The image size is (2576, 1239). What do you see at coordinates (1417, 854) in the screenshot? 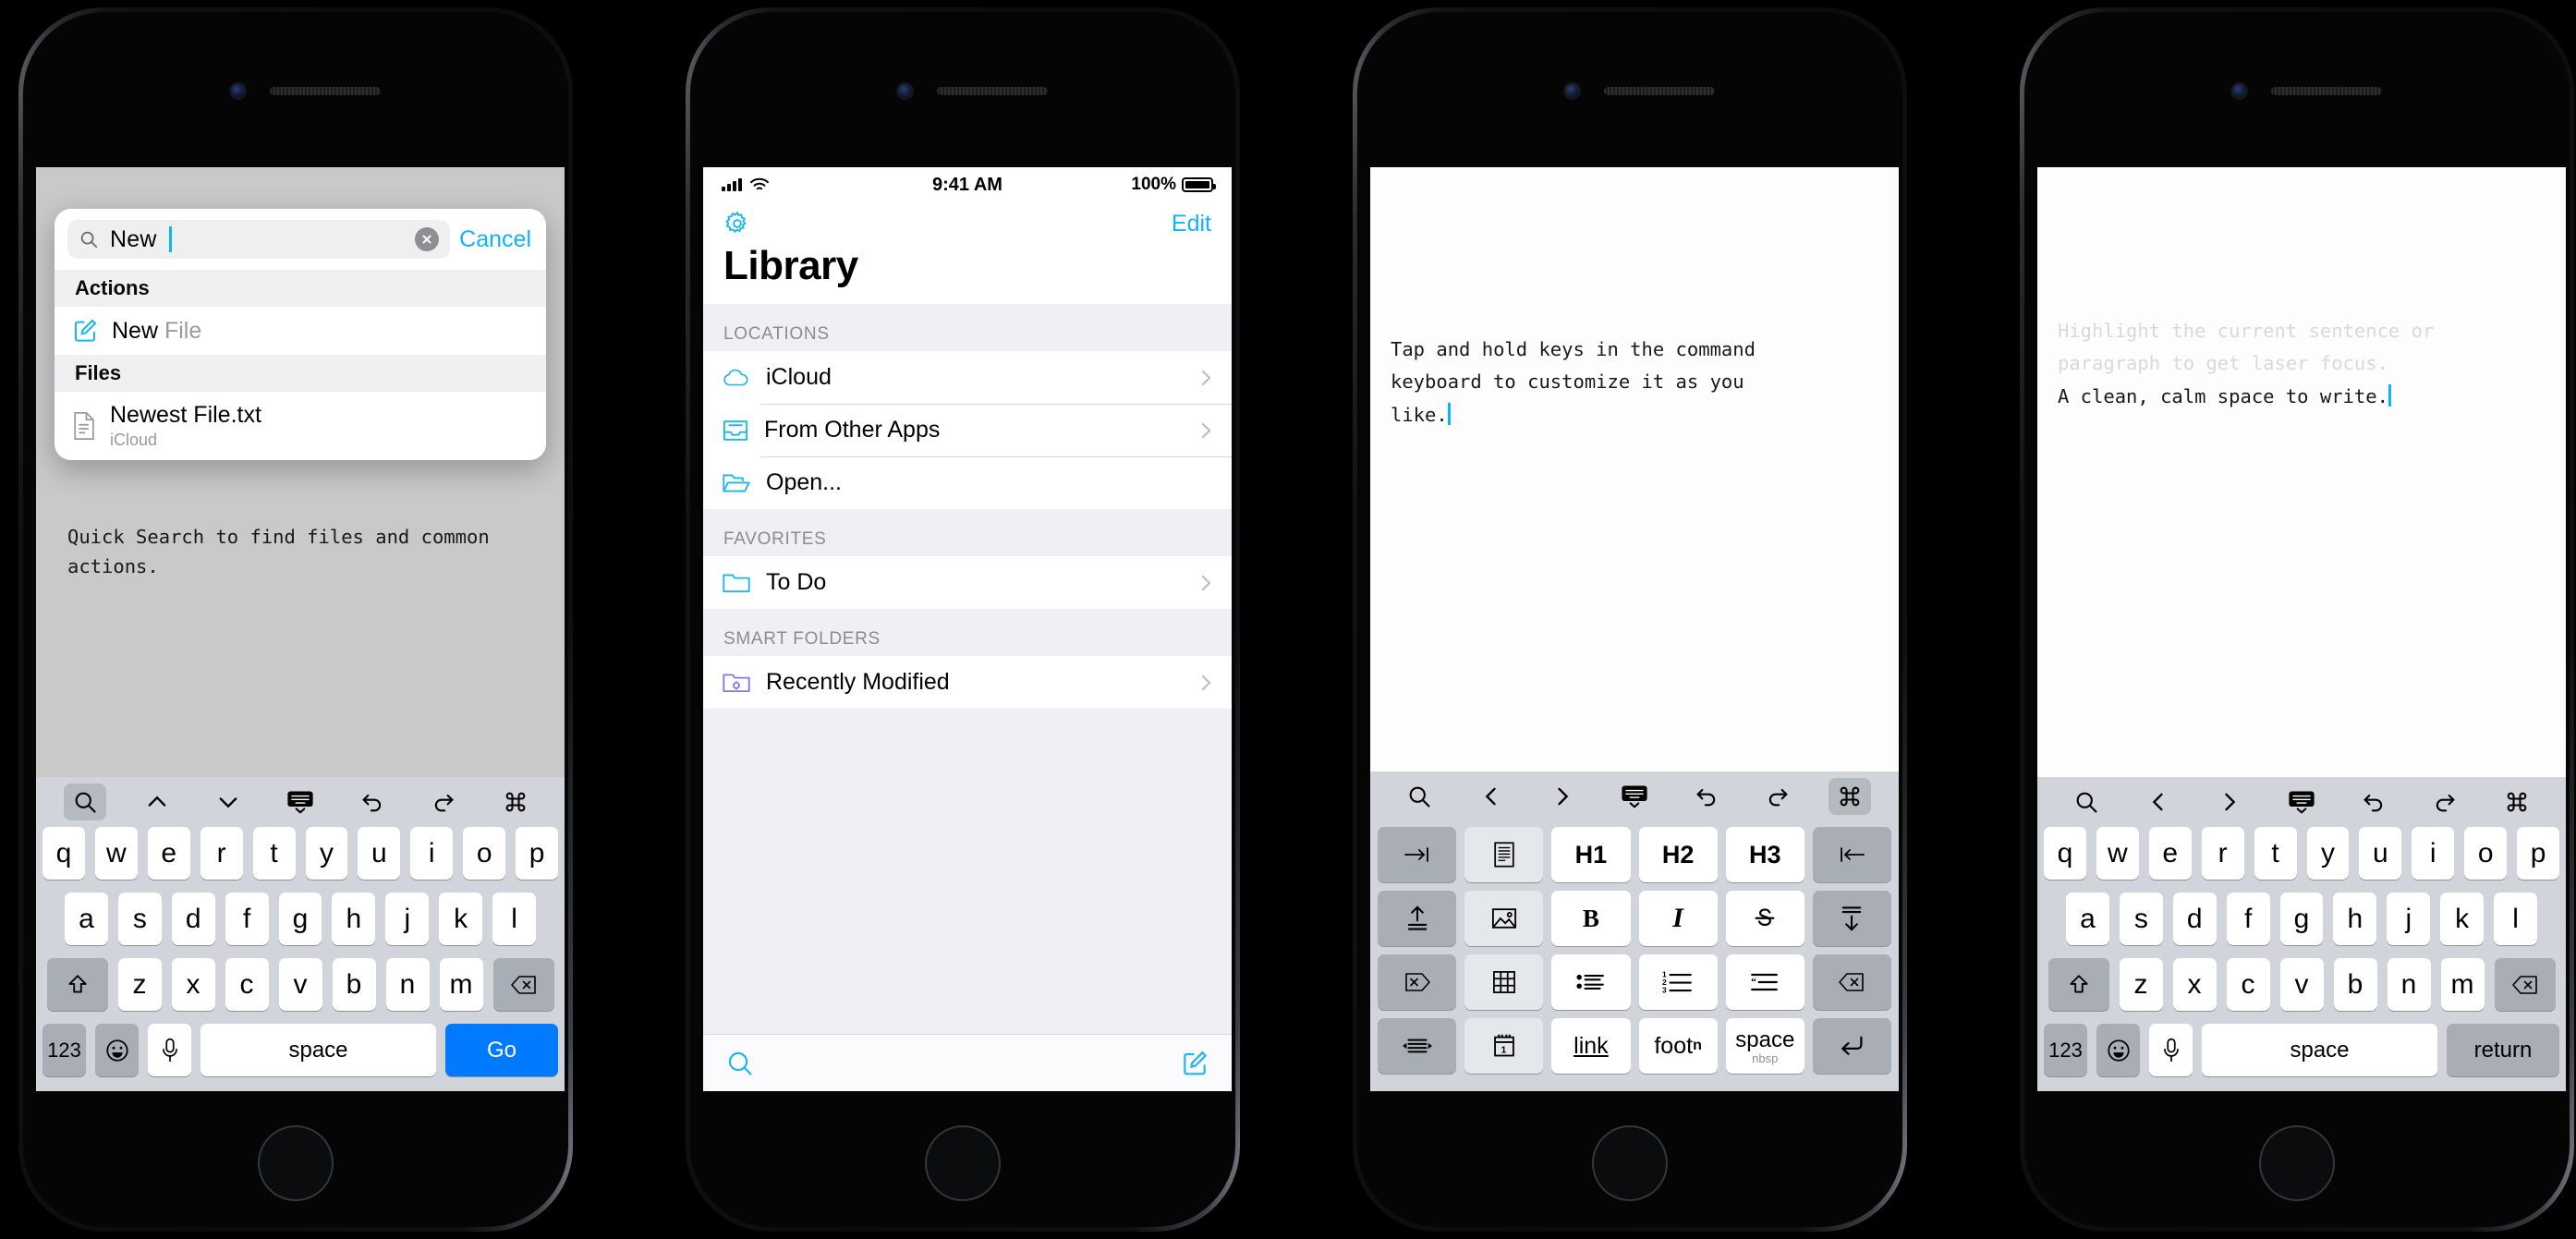
I see `indent-right-icon` at bounding box center [1417, 854].